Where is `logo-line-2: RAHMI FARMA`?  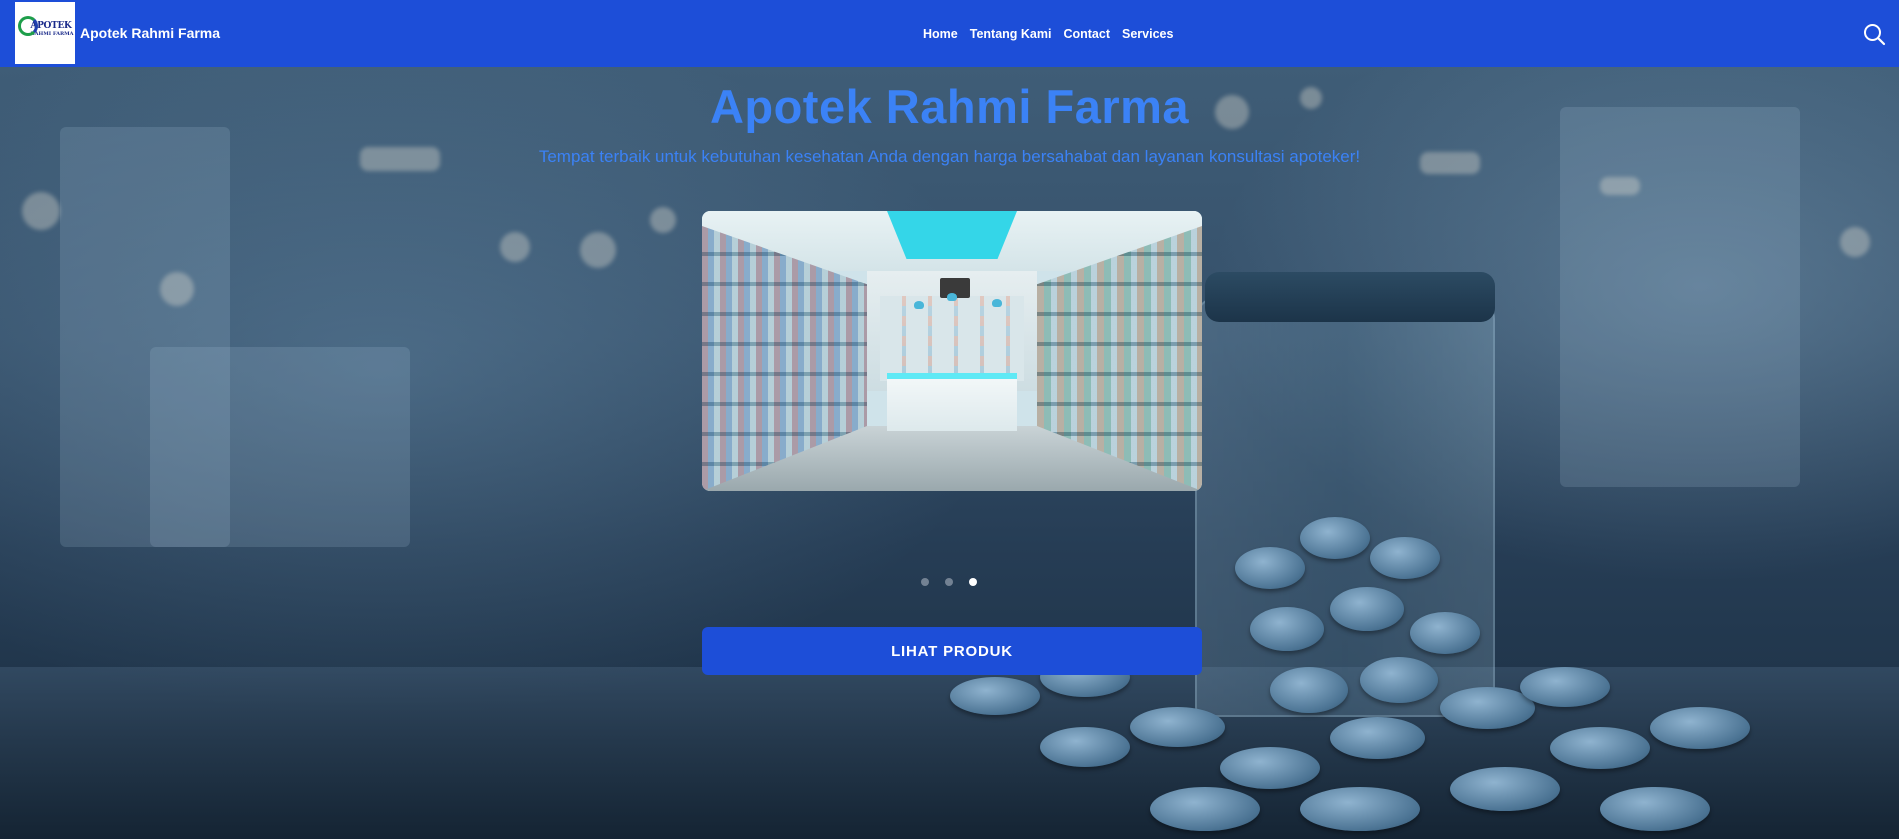 logo-line-2: RAHMI FARMA is located at coordinates (52, 33).